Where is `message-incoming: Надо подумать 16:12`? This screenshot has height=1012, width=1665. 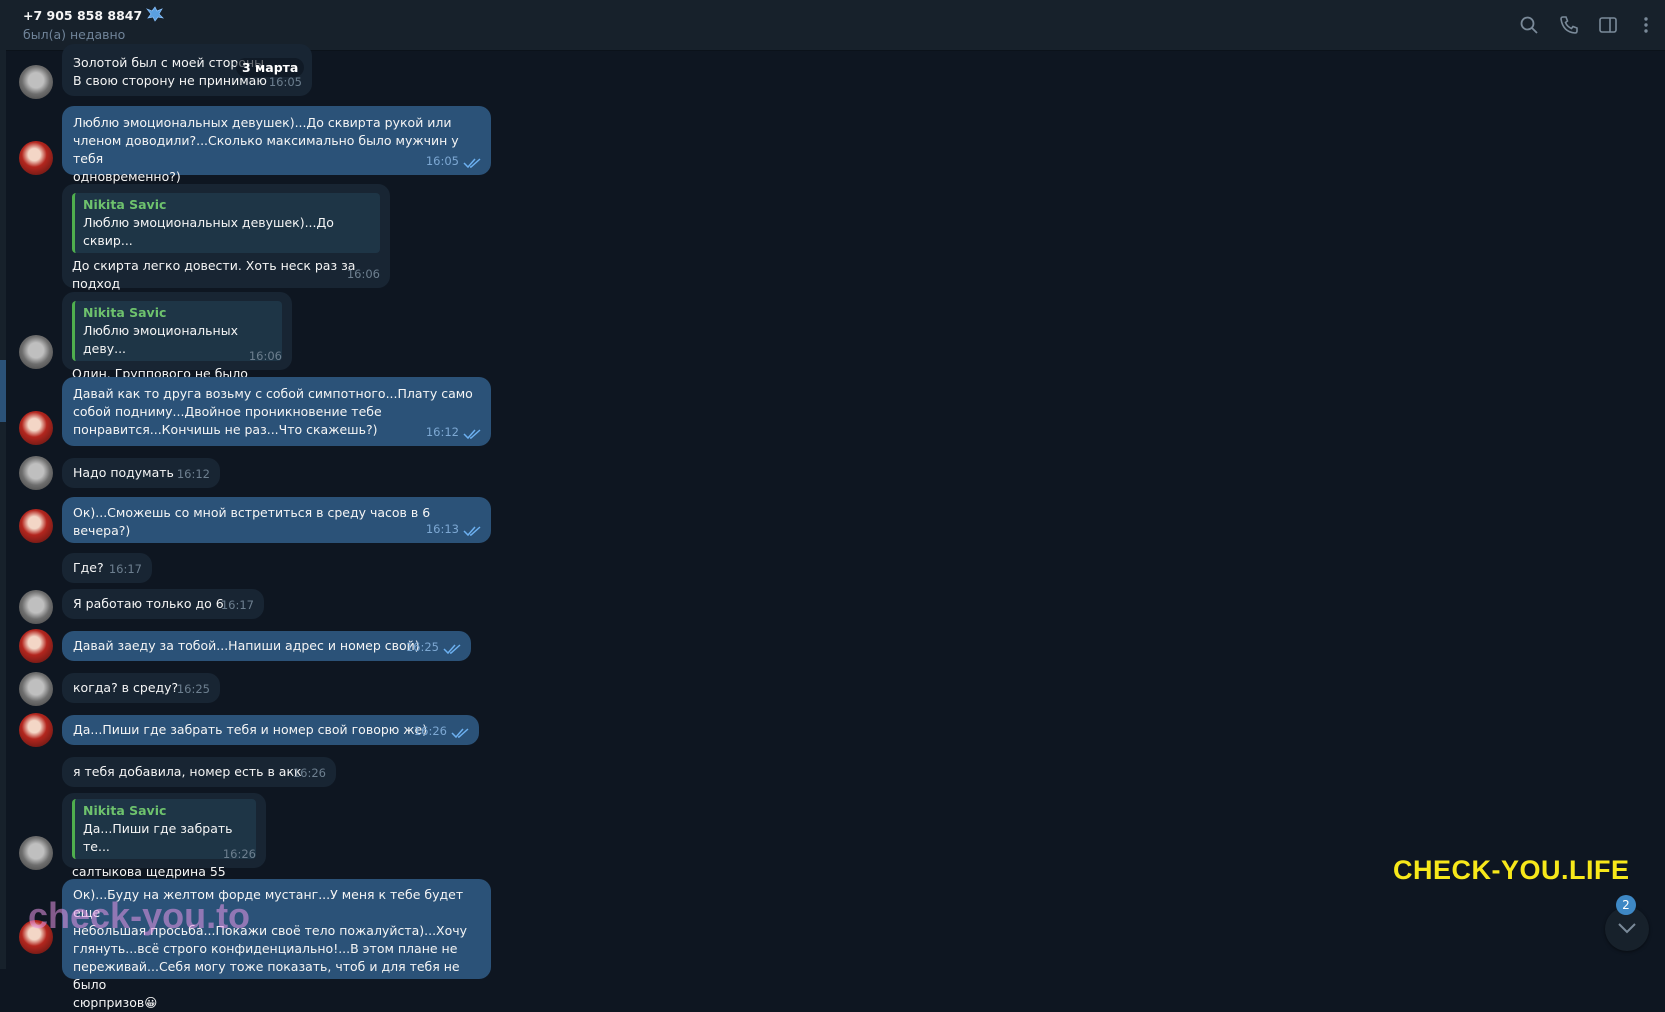 message-incoming: Надо подумать 16:12 is located at coordinates (141, 473).